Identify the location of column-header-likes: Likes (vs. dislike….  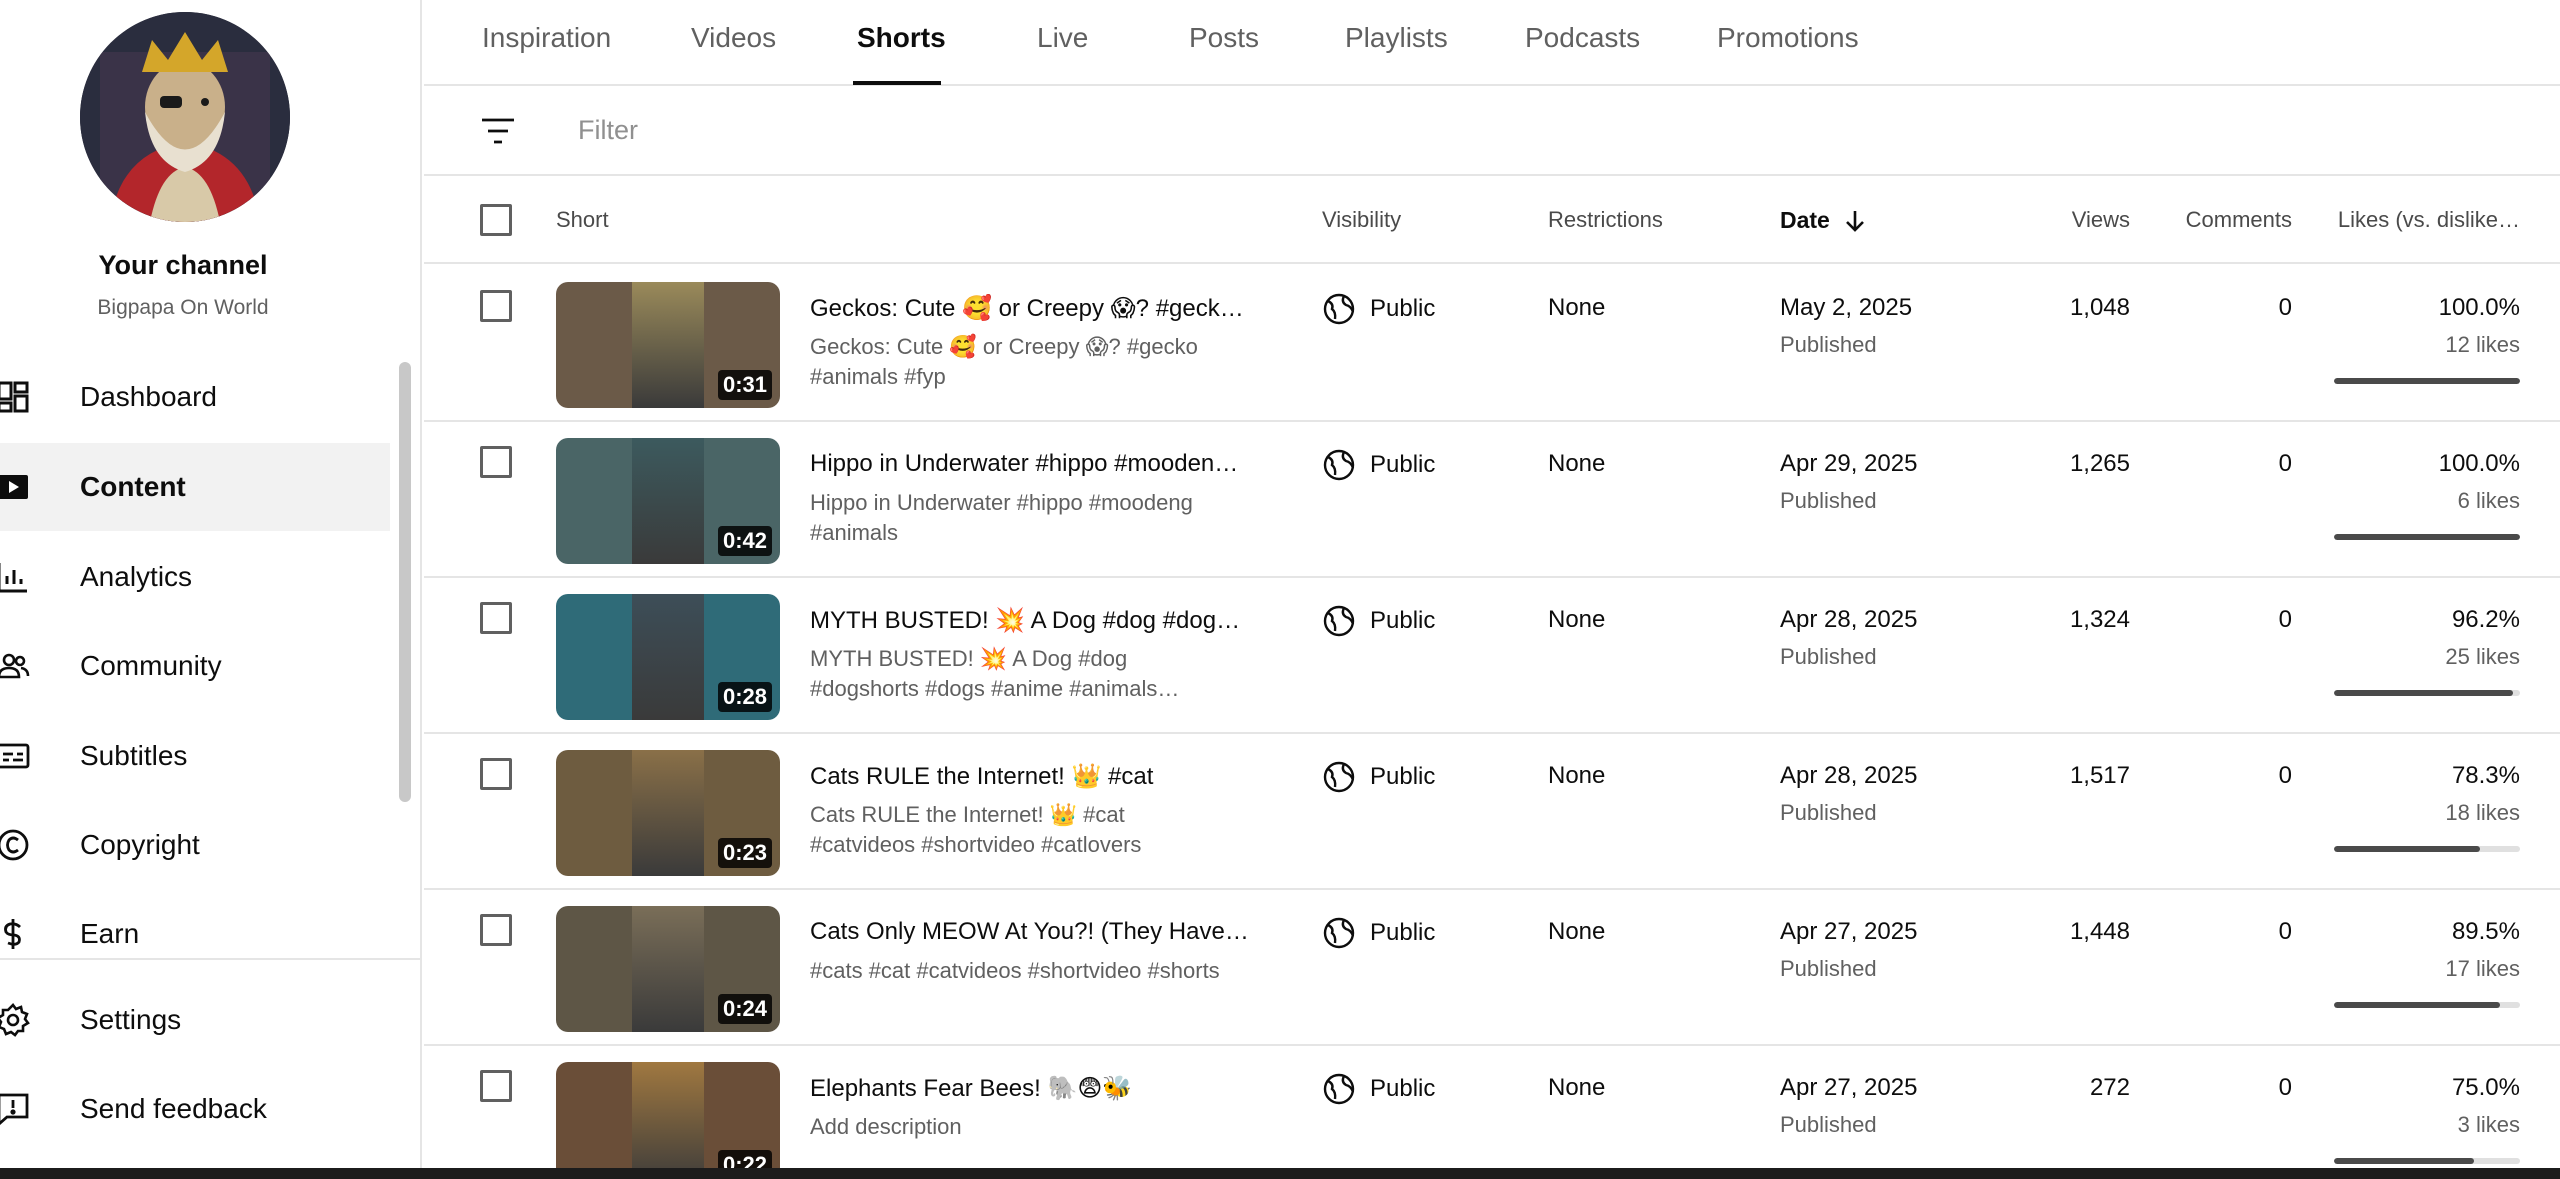
(2429, 220).